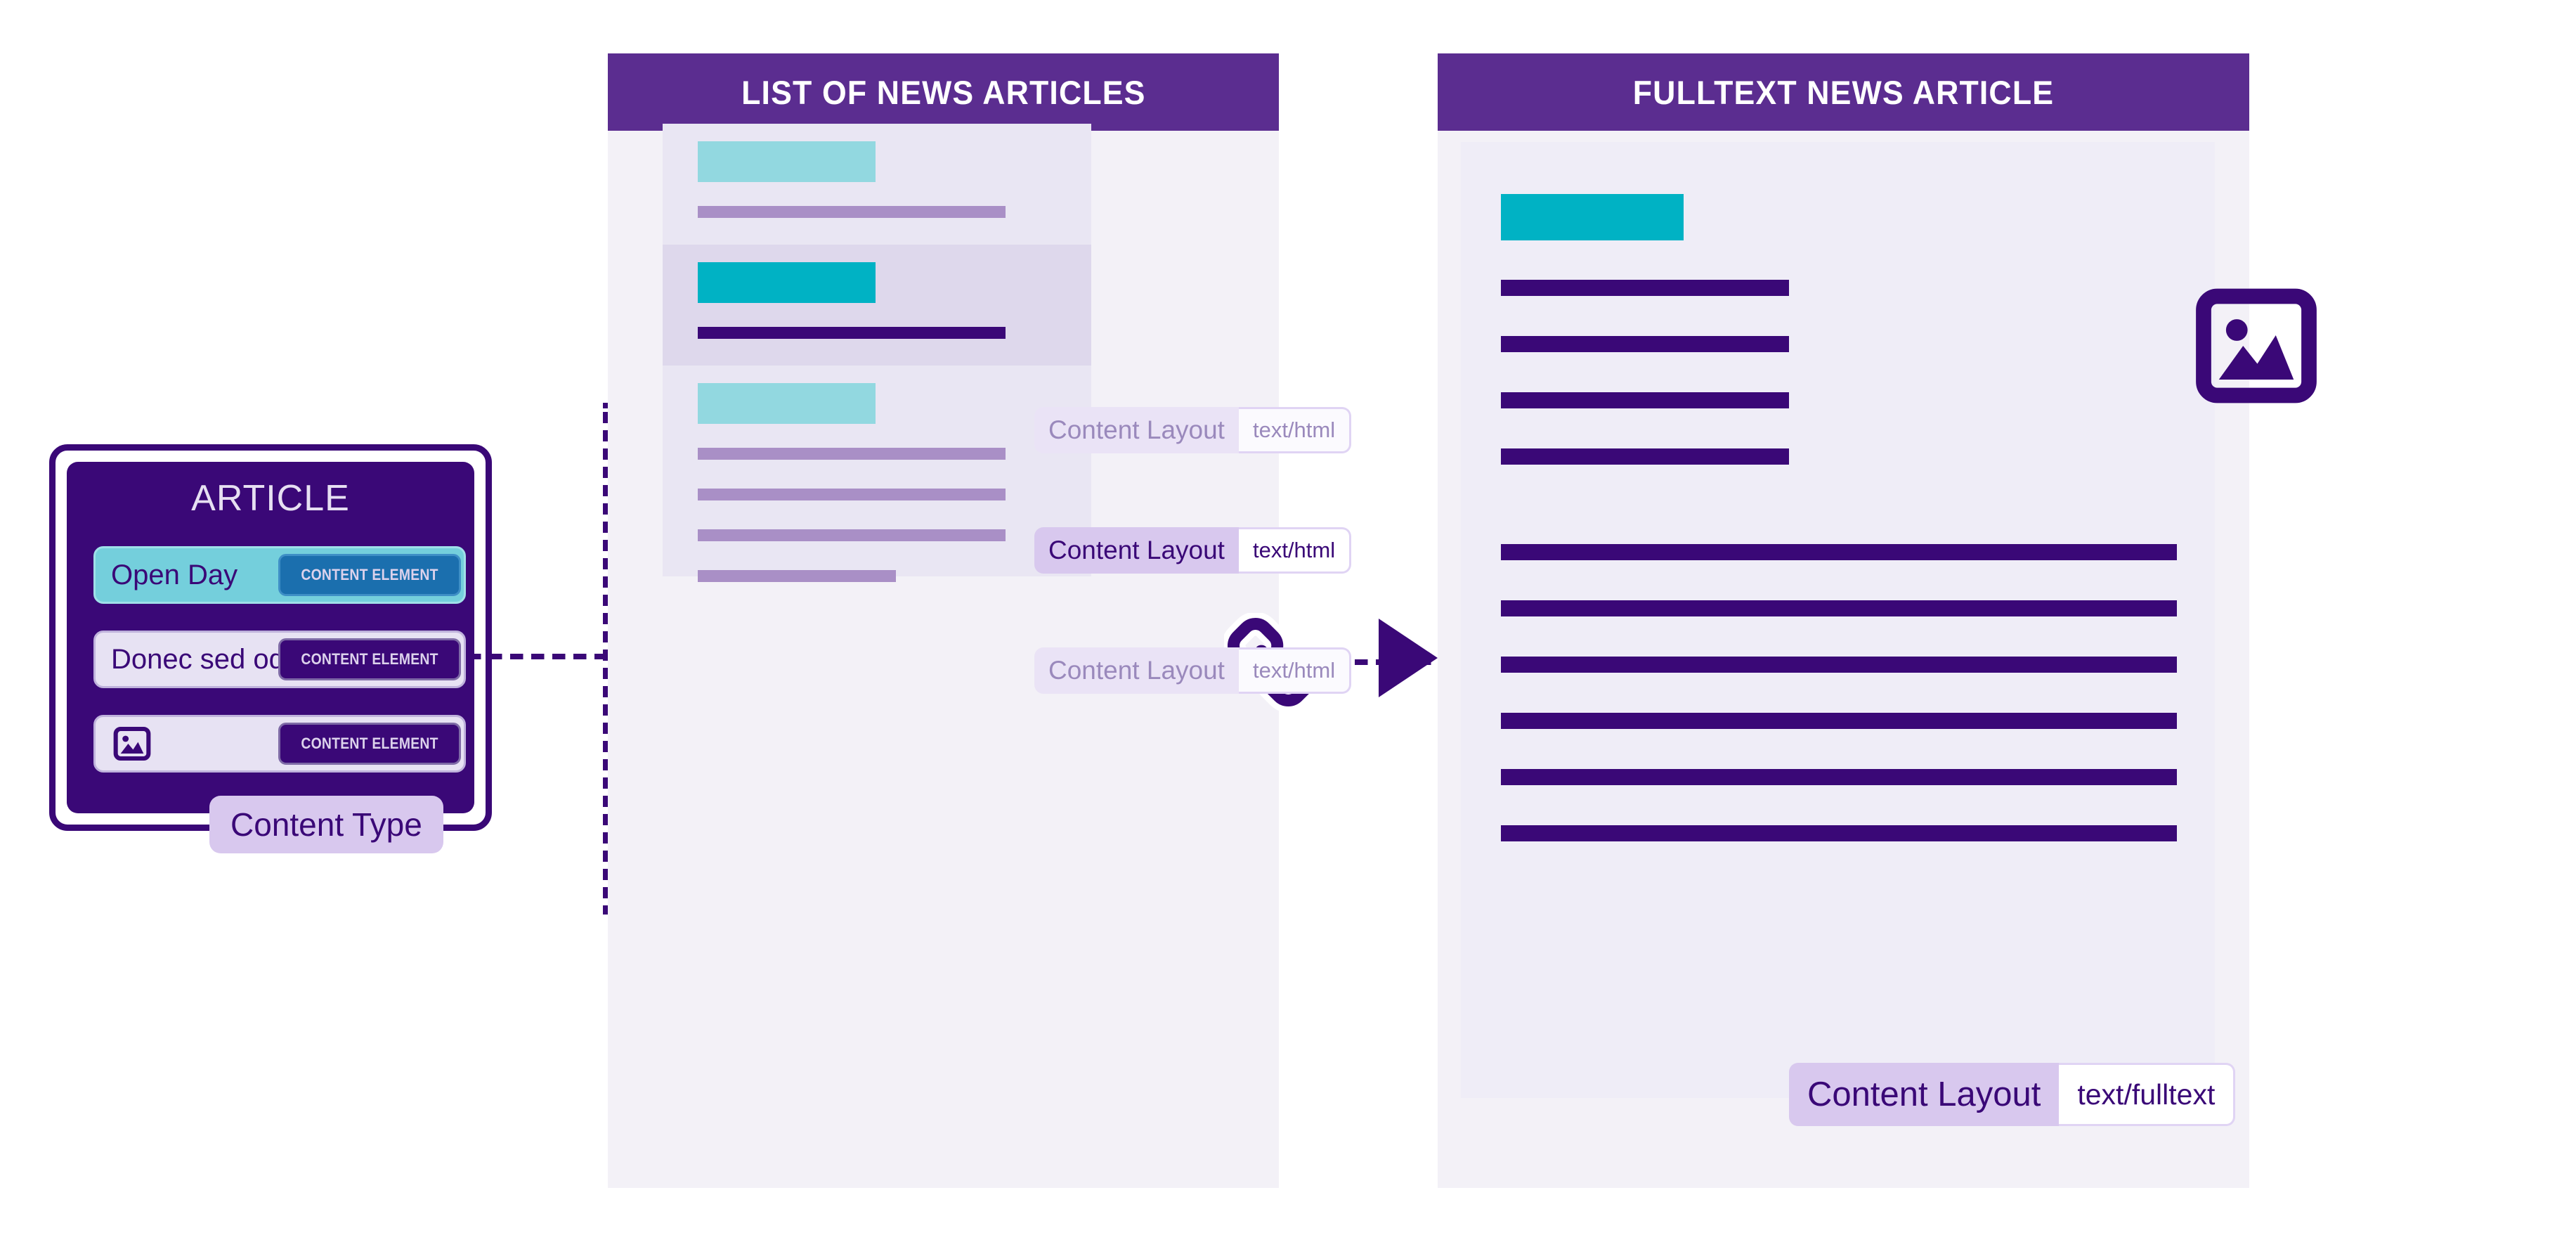 This screenshot has height=1247, width=2576. What do you see at coordinates (174, 574) in the screenshot?
I see `content-element-label-1: Open Day` at bounding box center [174, 574].